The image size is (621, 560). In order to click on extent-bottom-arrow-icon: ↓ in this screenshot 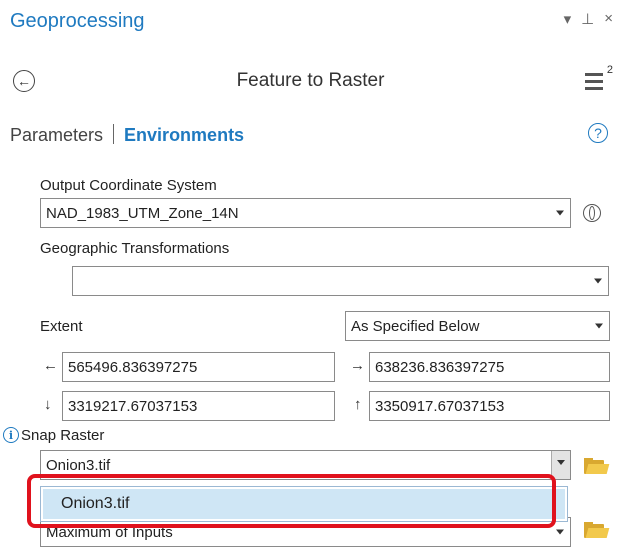, I will do `click(48, 404)`.